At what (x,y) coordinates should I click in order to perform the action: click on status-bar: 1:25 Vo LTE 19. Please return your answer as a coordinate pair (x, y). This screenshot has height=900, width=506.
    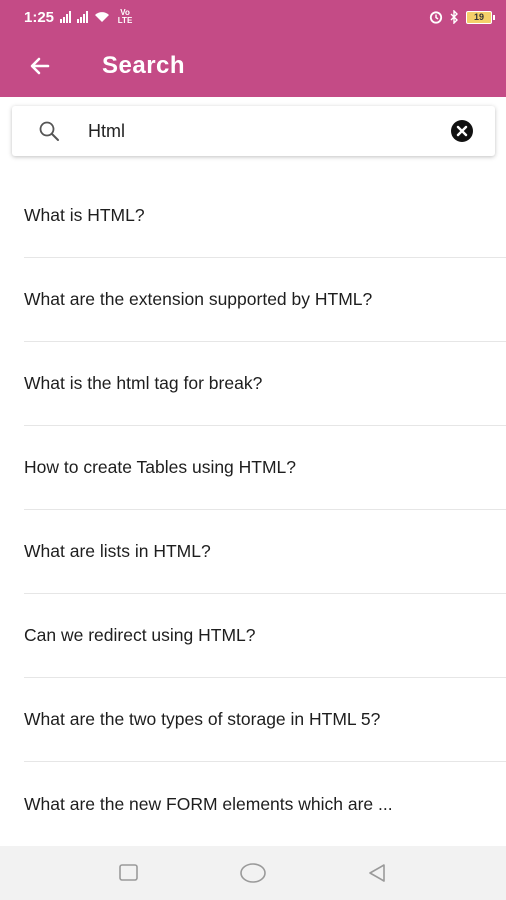
    Looking at the image, I should click on (253, 17).